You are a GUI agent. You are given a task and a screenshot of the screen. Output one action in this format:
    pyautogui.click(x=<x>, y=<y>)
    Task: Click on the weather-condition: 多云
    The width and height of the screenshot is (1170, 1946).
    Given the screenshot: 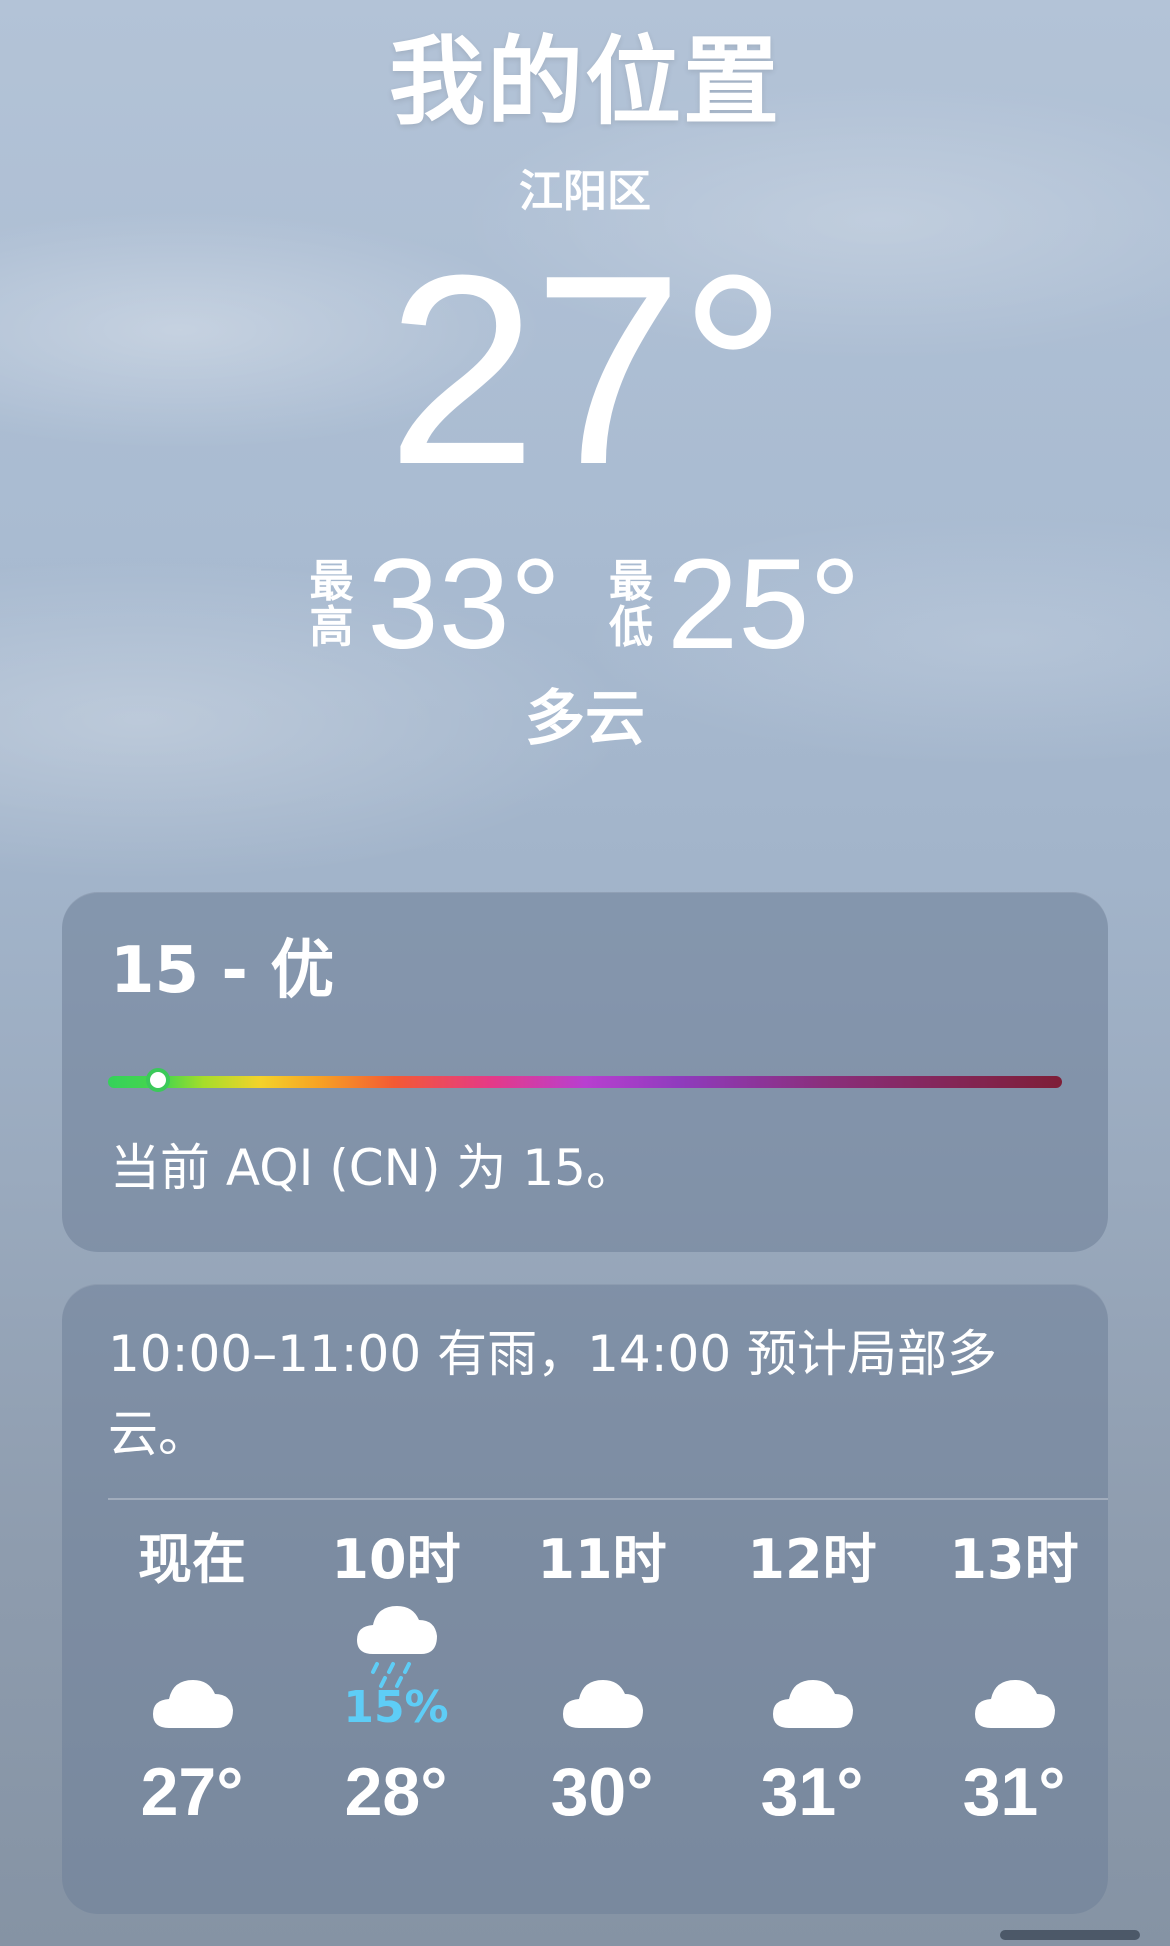 What is the action you would take?
    pyautogui.click(x=585, y=719)
    